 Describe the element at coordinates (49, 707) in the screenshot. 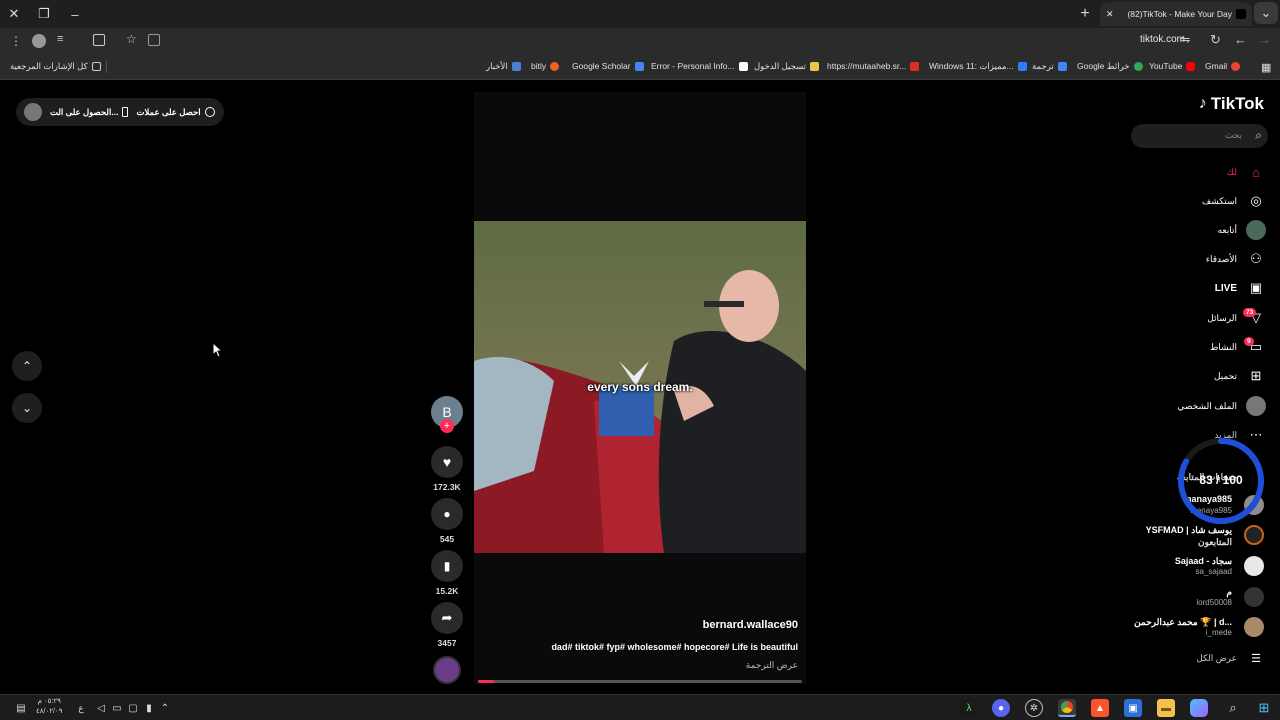

I see `clock: ٠٥:٢٩ م ٤٨/٠٢/٠٩` at that location.